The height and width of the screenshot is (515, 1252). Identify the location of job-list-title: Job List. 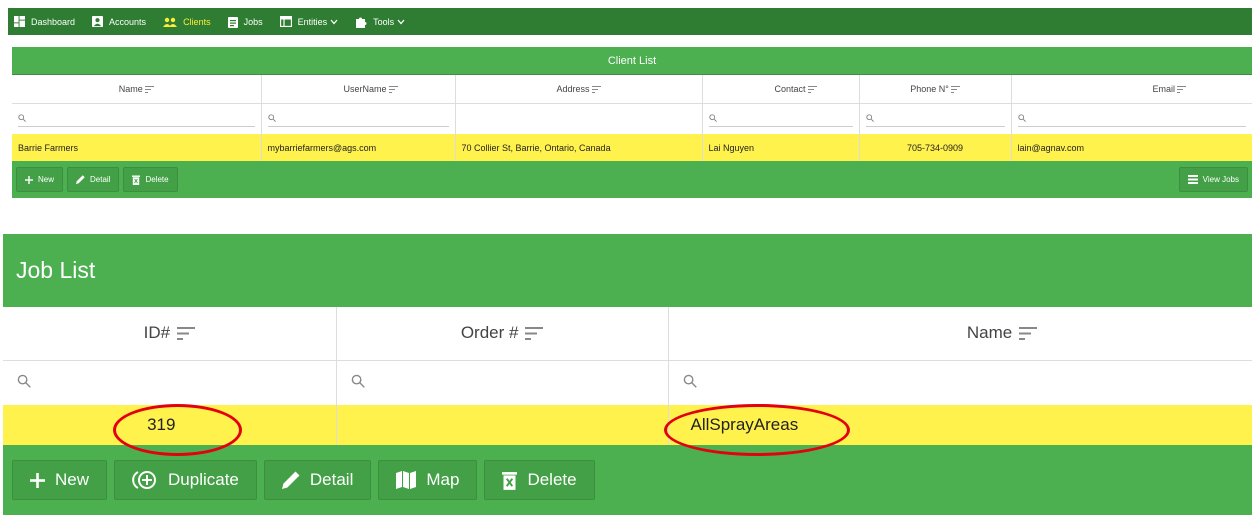
(627, 270).